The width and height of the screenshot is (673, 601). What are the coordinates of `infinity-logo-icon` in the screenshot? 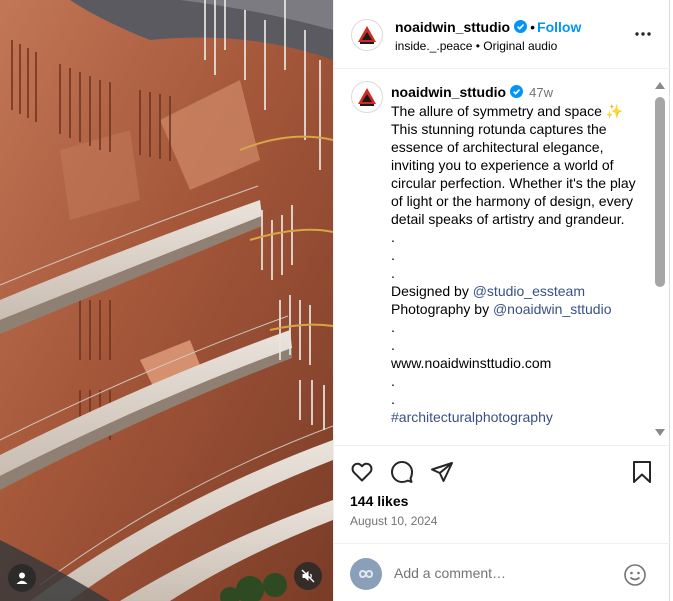 It's located at (366, 574).